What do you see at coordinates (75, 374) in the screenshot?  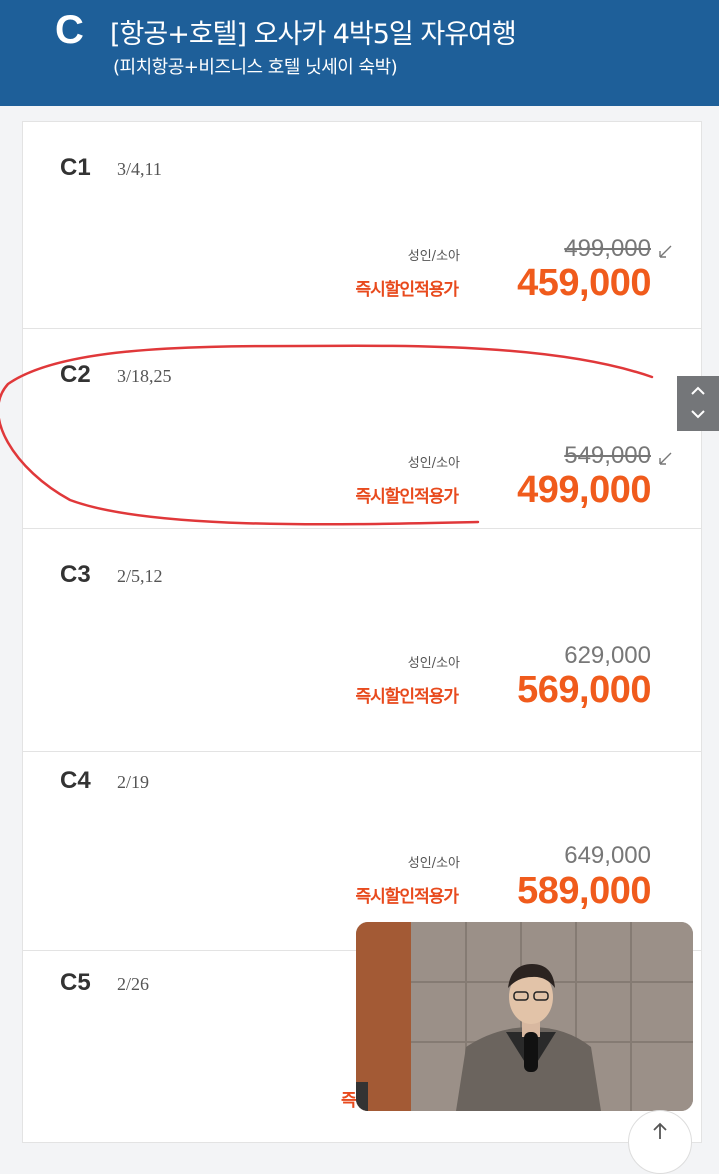 I see `option-code: C2` at bounding box center [75, 374].